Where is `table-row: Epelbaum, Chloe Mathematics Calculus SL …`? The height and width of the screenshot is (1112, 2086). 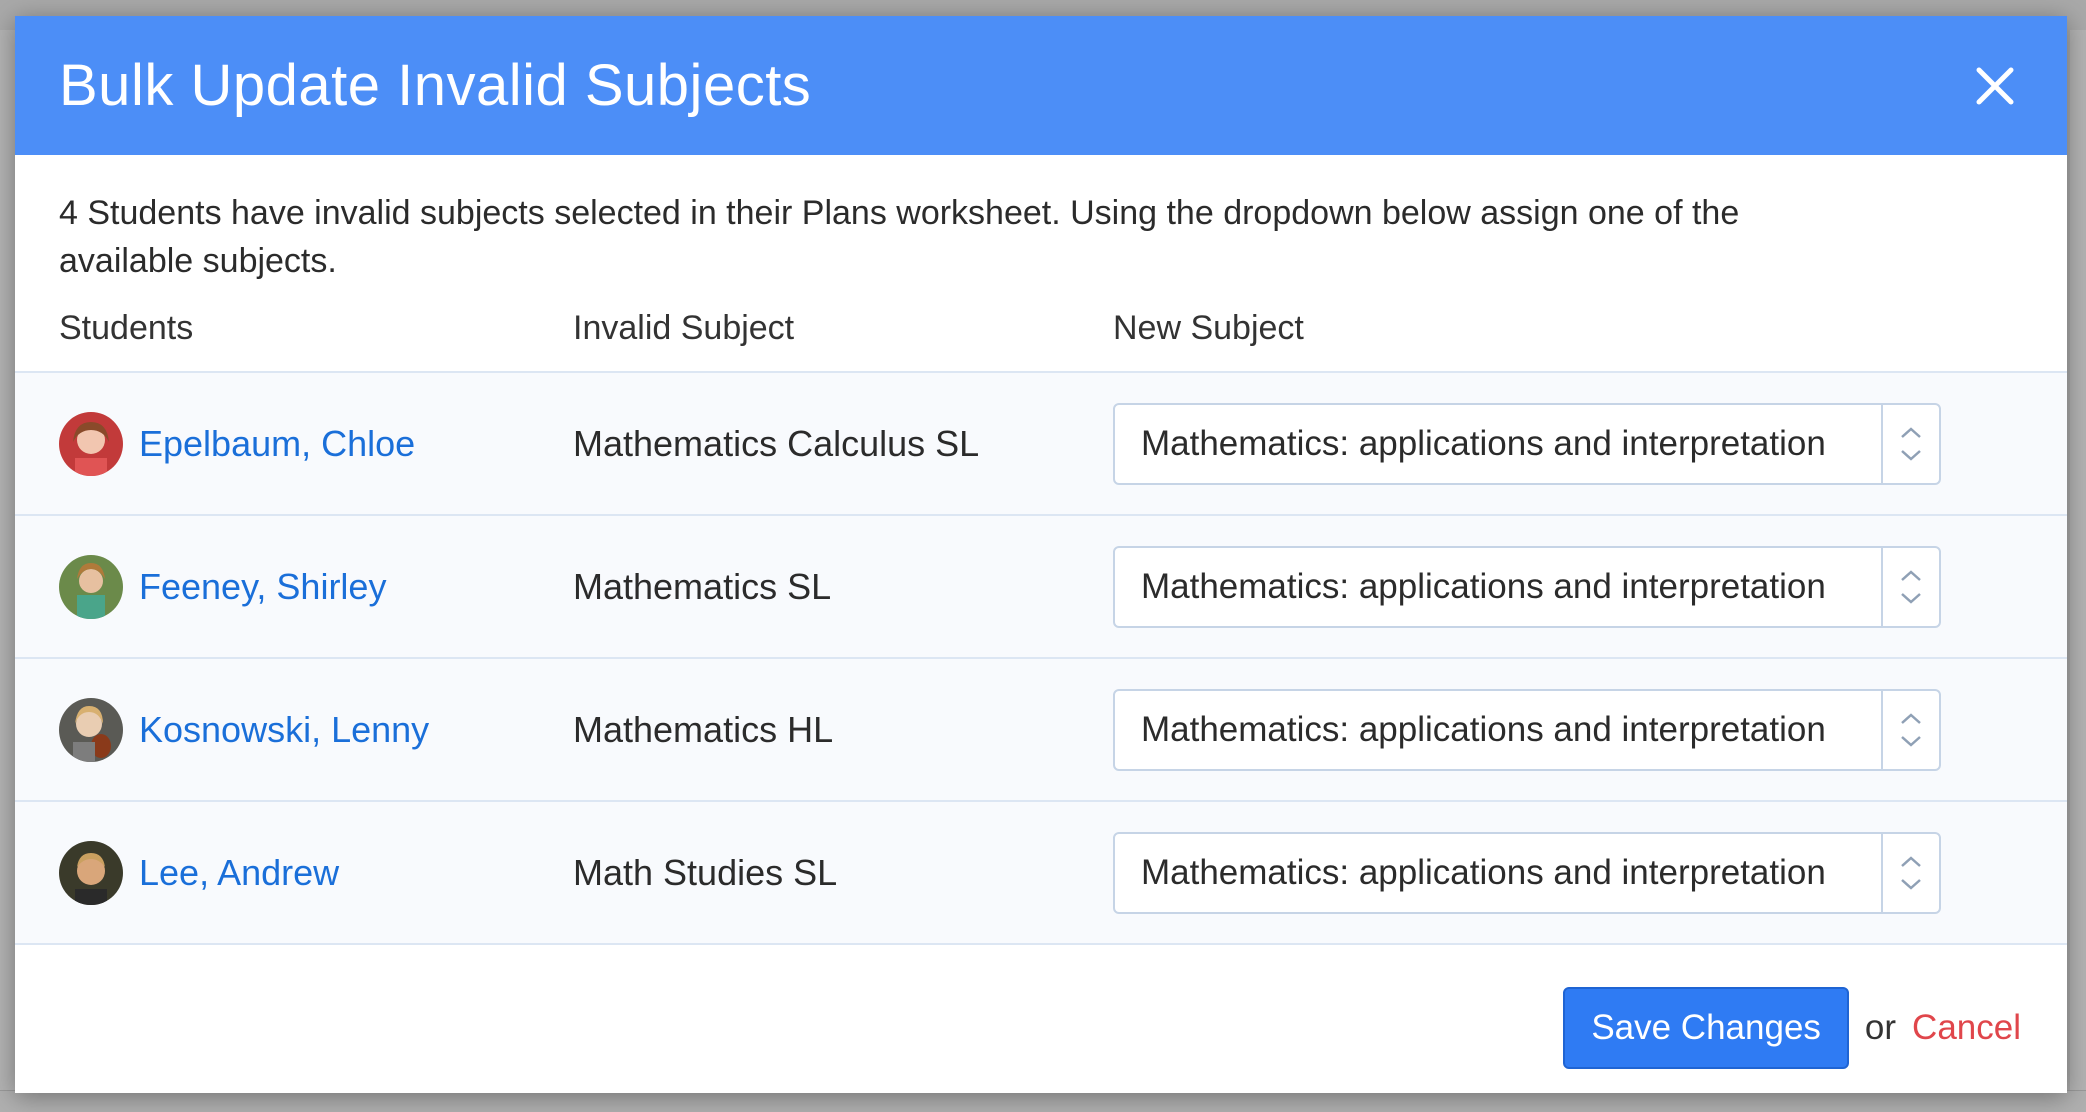
table-row: Epelbaum, Chloe Mathematics Calculus SL … is located at coordinates (1041, 444).